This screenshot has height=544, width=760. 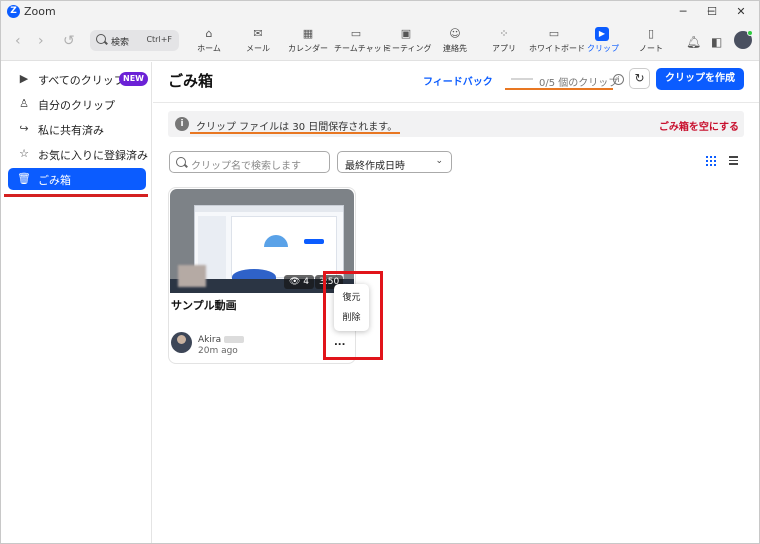 What do you see at coordinates (522, 79) in the screenshot?
I see `clip-count-progress` at bounding box center [522, 79].